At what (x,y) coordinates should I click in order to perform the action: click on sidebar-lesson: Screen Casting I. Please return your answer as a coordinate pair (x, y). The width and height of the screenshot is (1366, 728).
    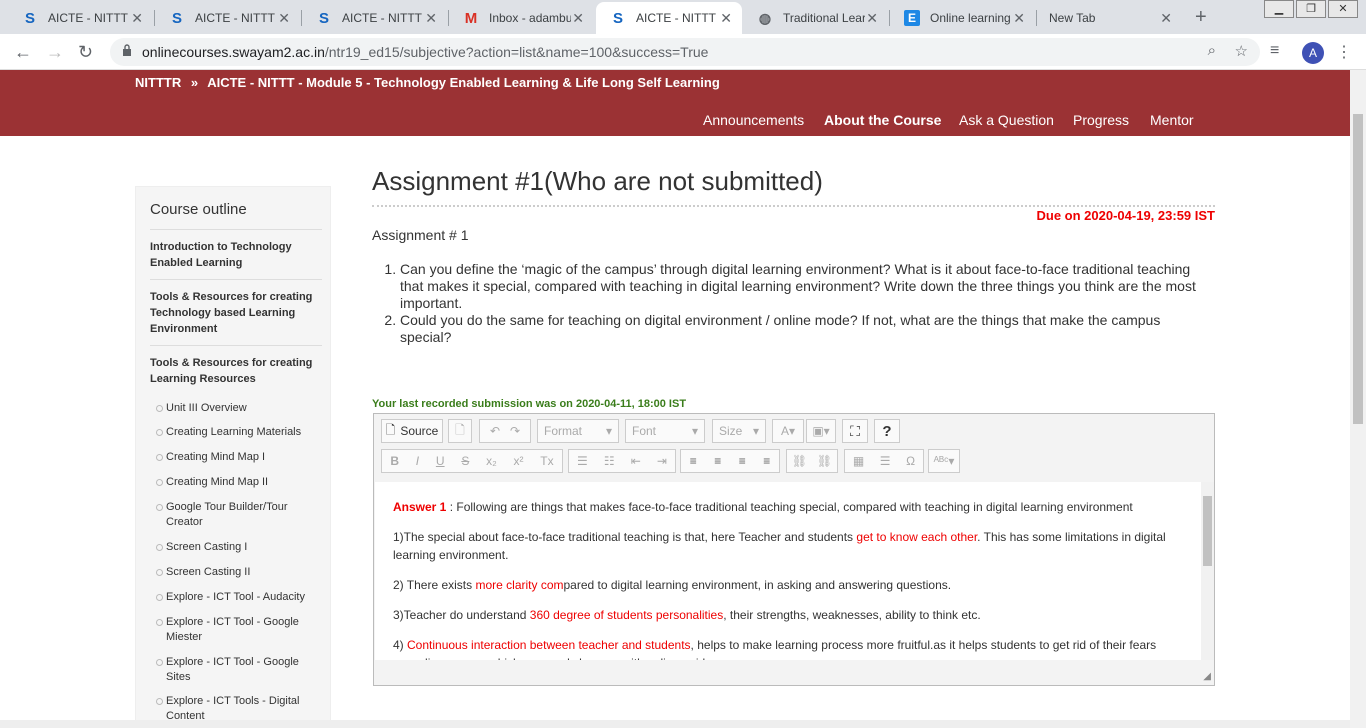
    Looking at the image, I should click on (236, 547).